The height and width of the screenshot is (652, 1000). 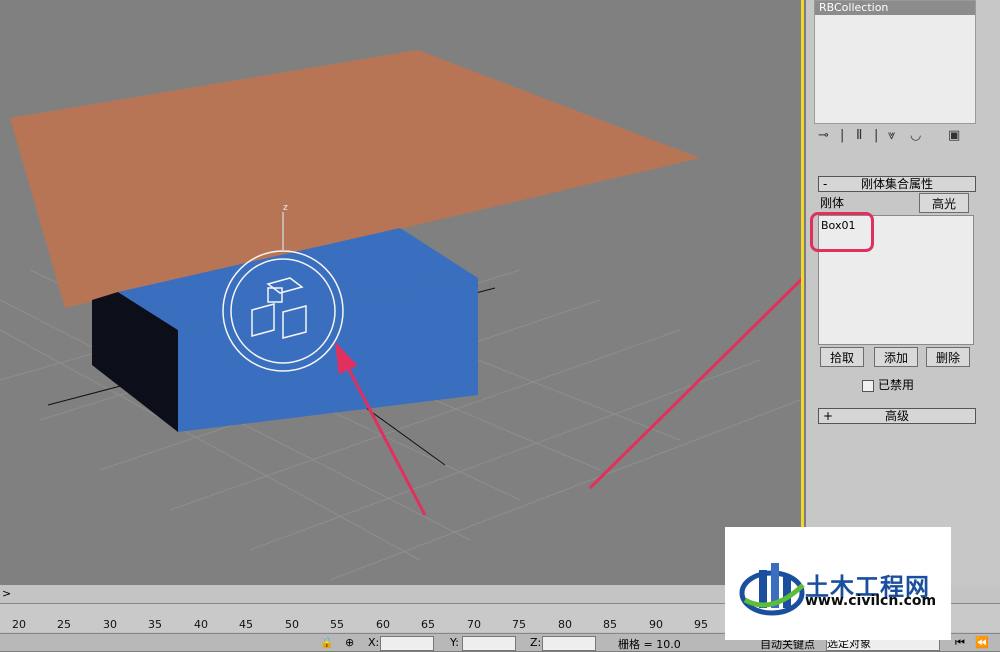 I want to click on x-coord-label: X:, so click(x=374, y=642).